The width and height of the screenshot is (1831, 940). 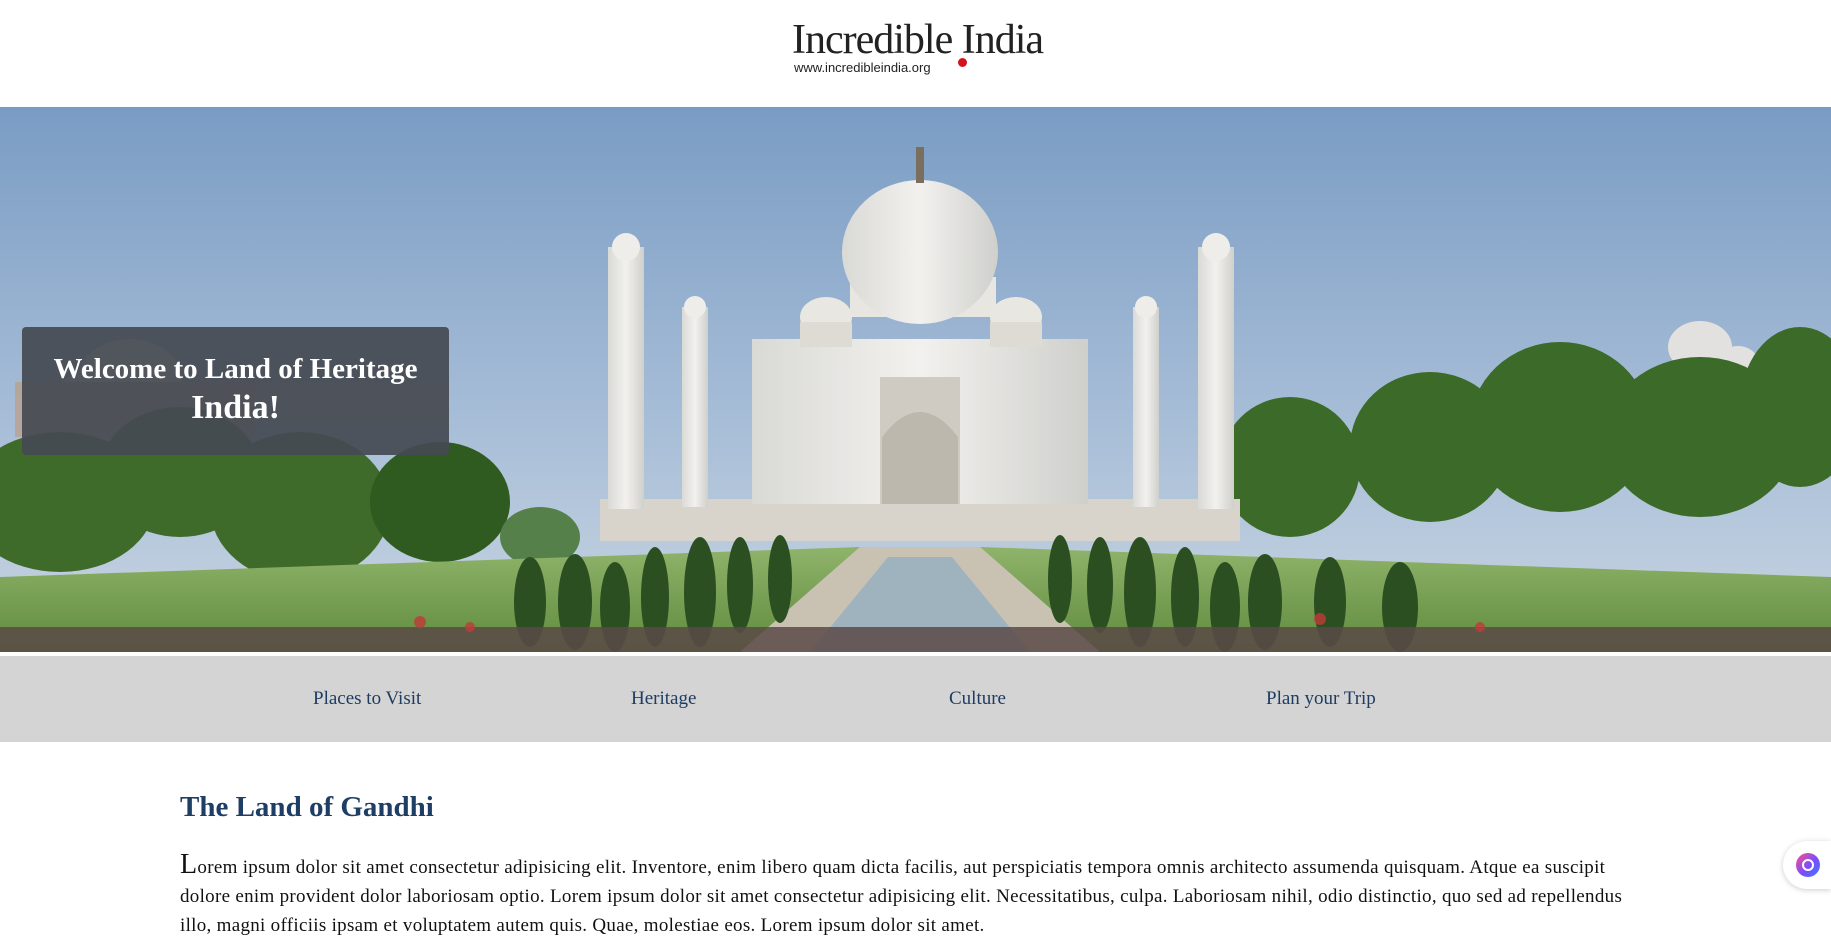 I want to click on section-title: The Land of Gandhi, so click(x=307, y=807).